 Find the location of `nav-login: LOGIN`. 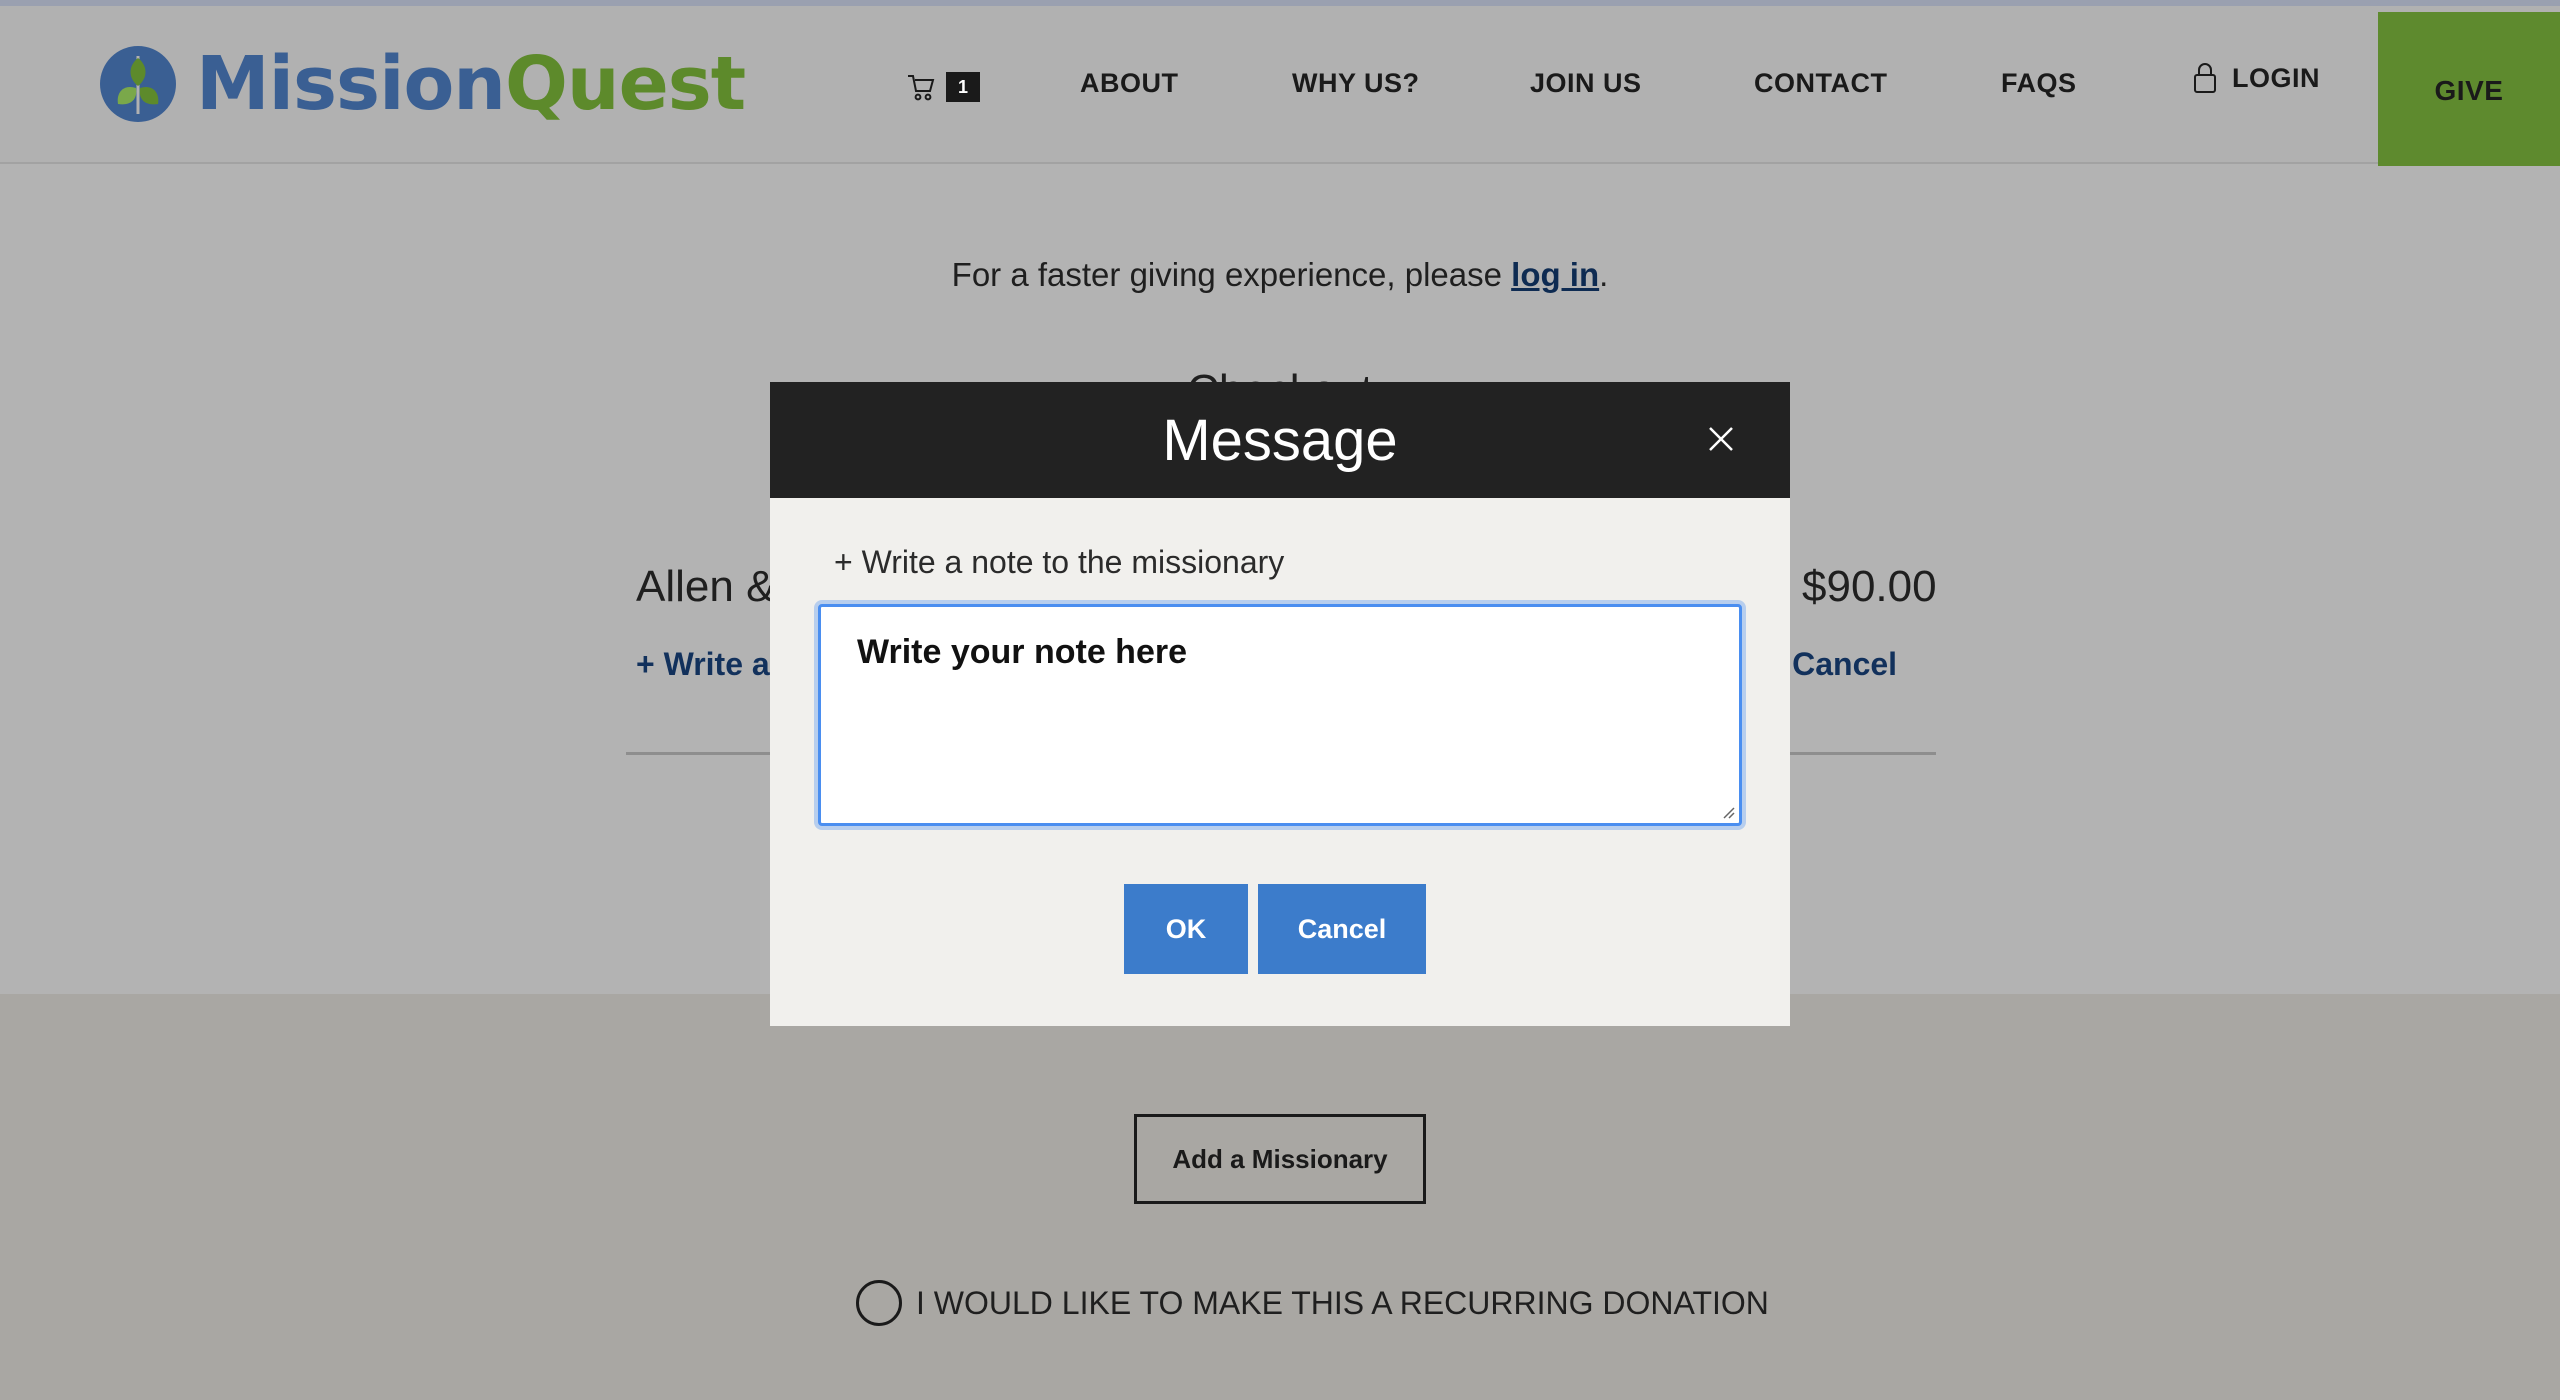

nav-login: LOGIN is located at coordinates (2256, 78).